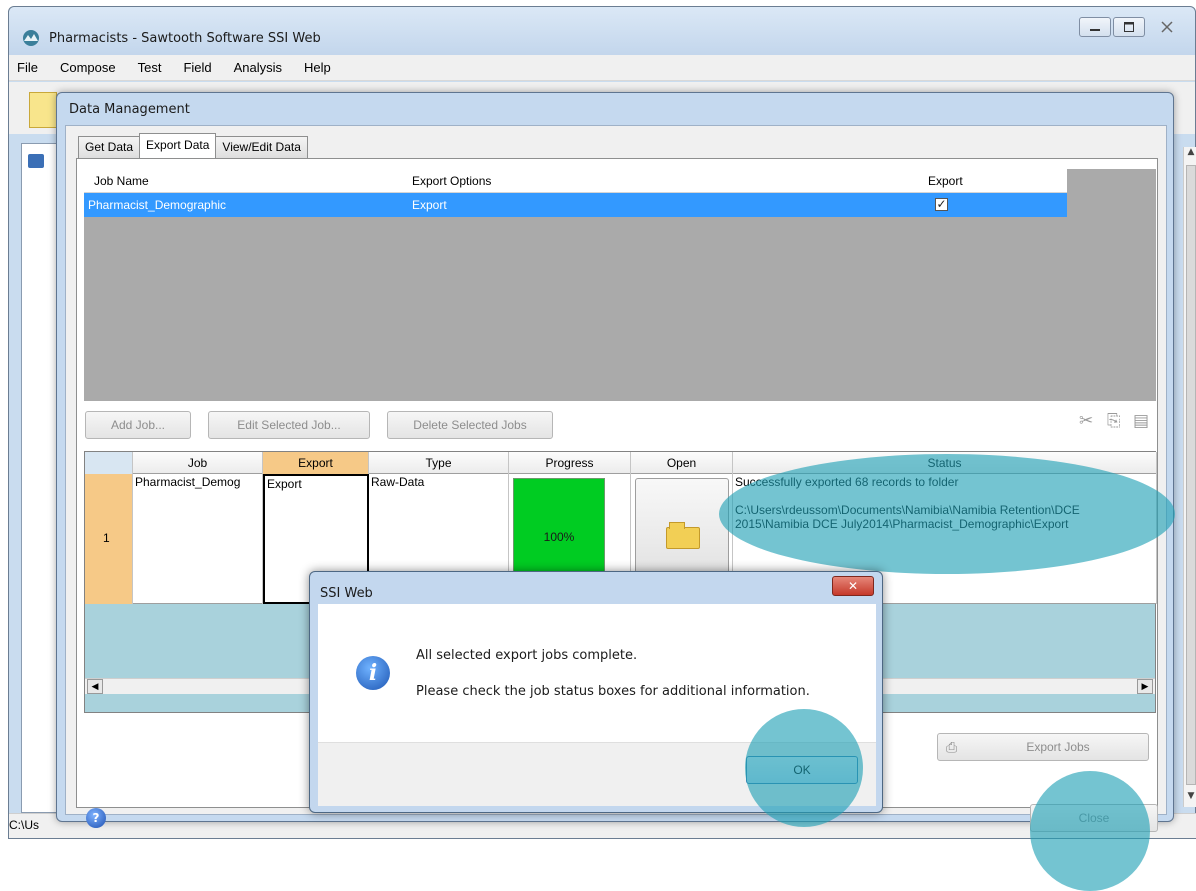 The height and width of the screenshot is (891, 1196). Describe the element at coordinates (602, 31) in the screenshot. I see `main-title-bar: Pharmacists - Sawtooth Software SSI Web` at that location.